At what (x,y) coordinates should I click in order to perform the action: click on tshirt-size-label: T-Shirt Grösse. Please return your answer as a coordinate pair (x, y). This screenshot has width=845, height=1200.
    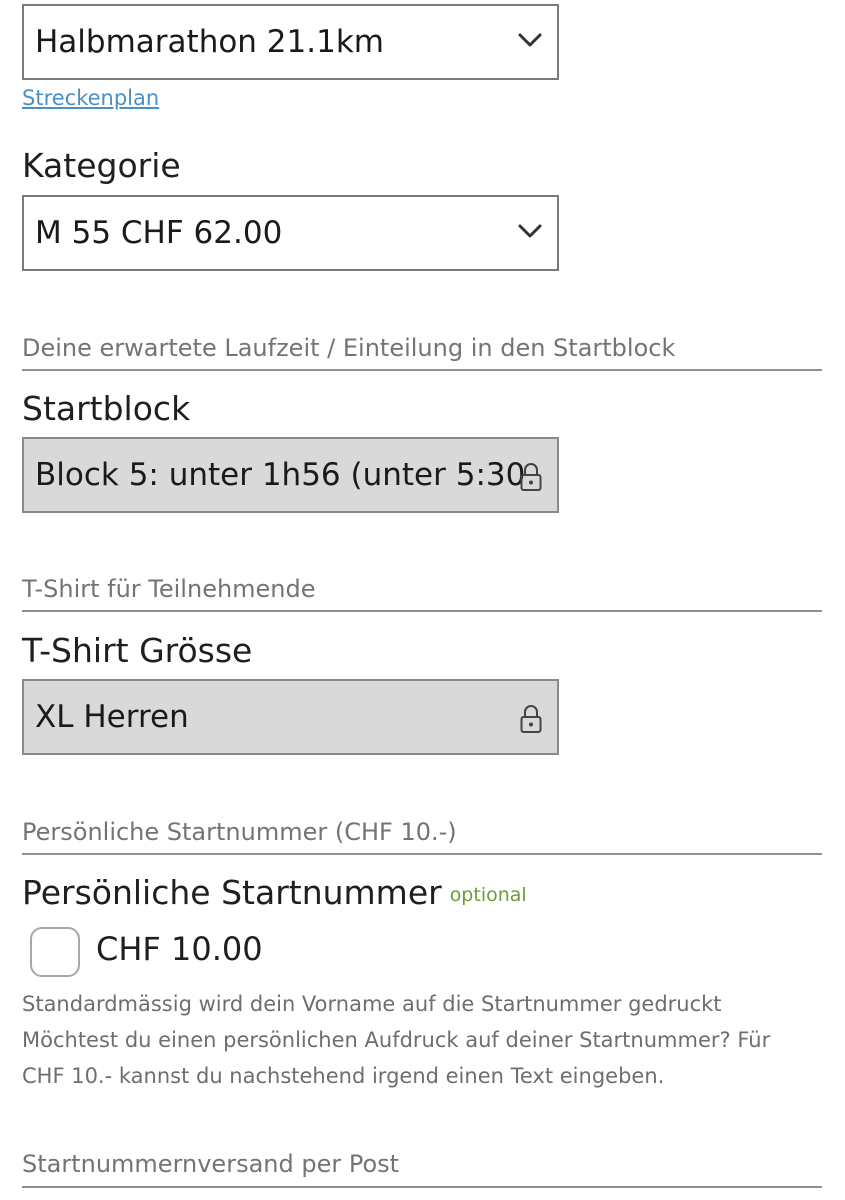
    Looking at the image, I should click on (137, 650).